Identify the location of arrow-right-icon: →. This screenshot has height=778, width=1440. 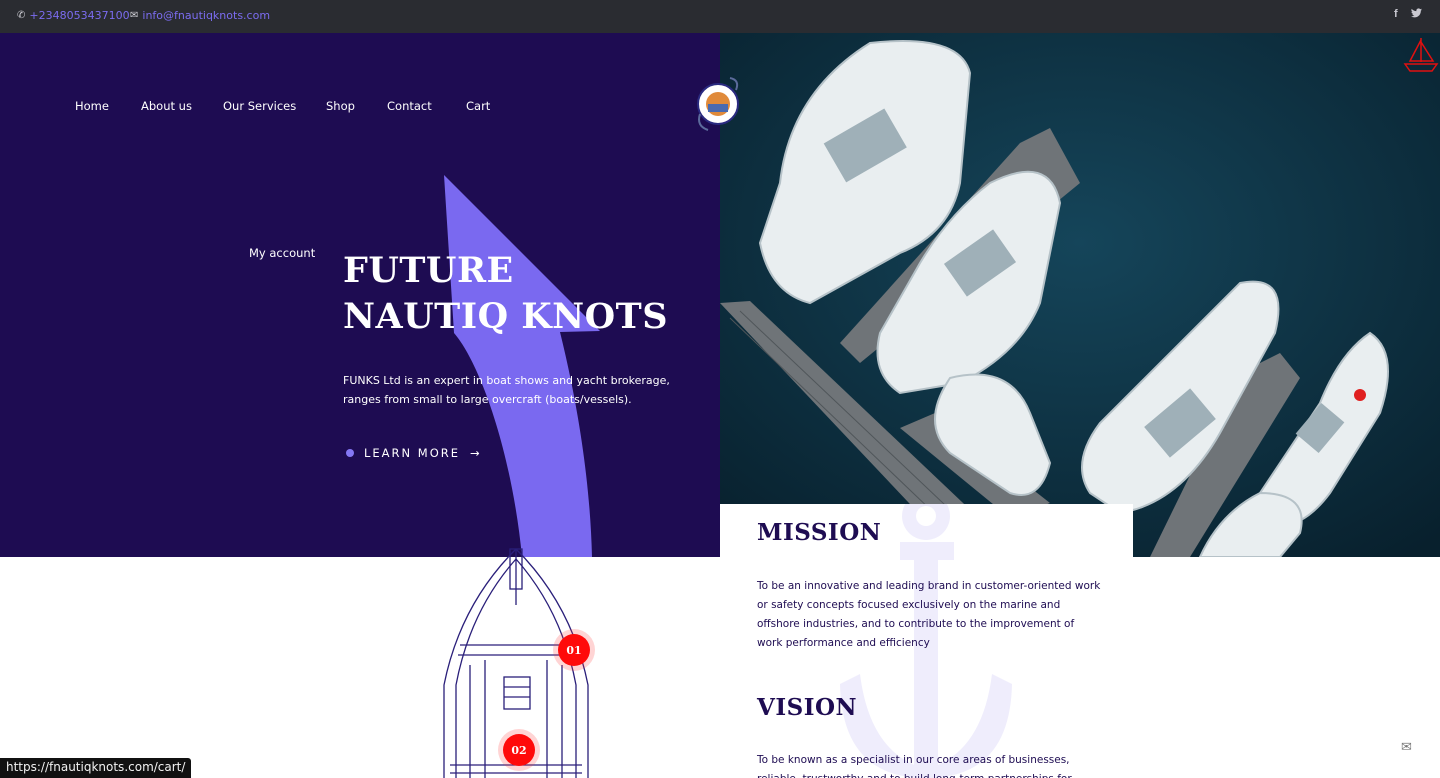
(476, 453).